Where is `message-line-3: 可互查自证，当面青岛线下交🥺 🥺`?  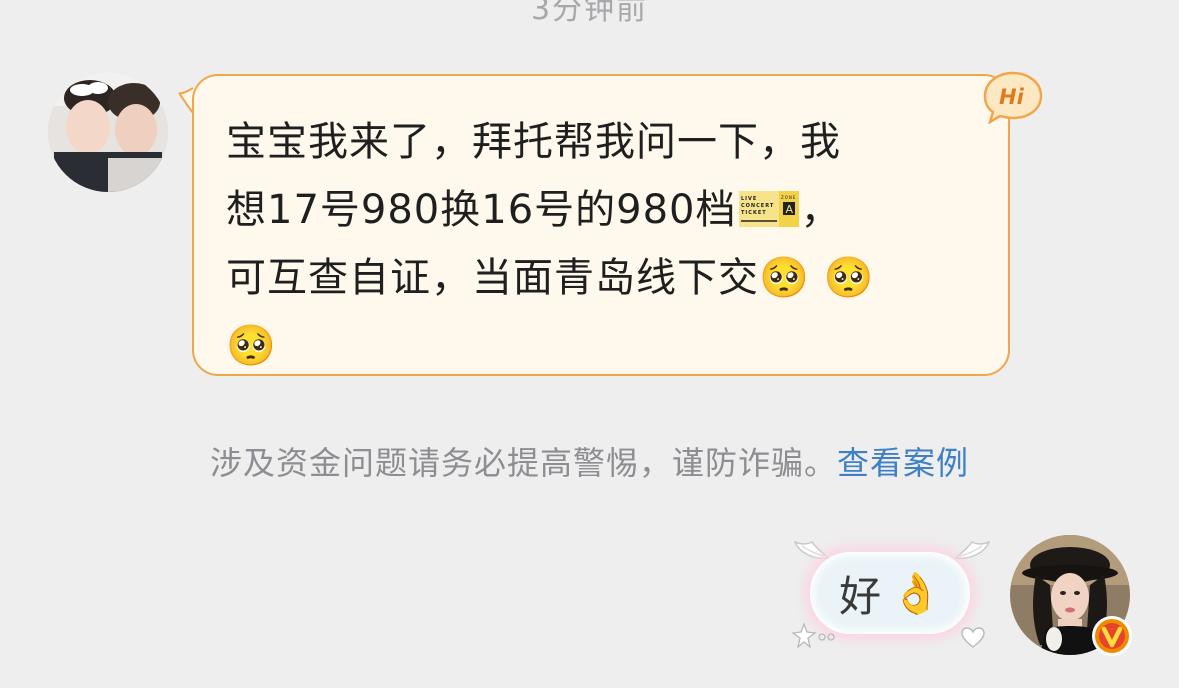
message-line-3: 可互查自证，当面青岛线下交🥺 🥺 is located at coordinates (602, 278).